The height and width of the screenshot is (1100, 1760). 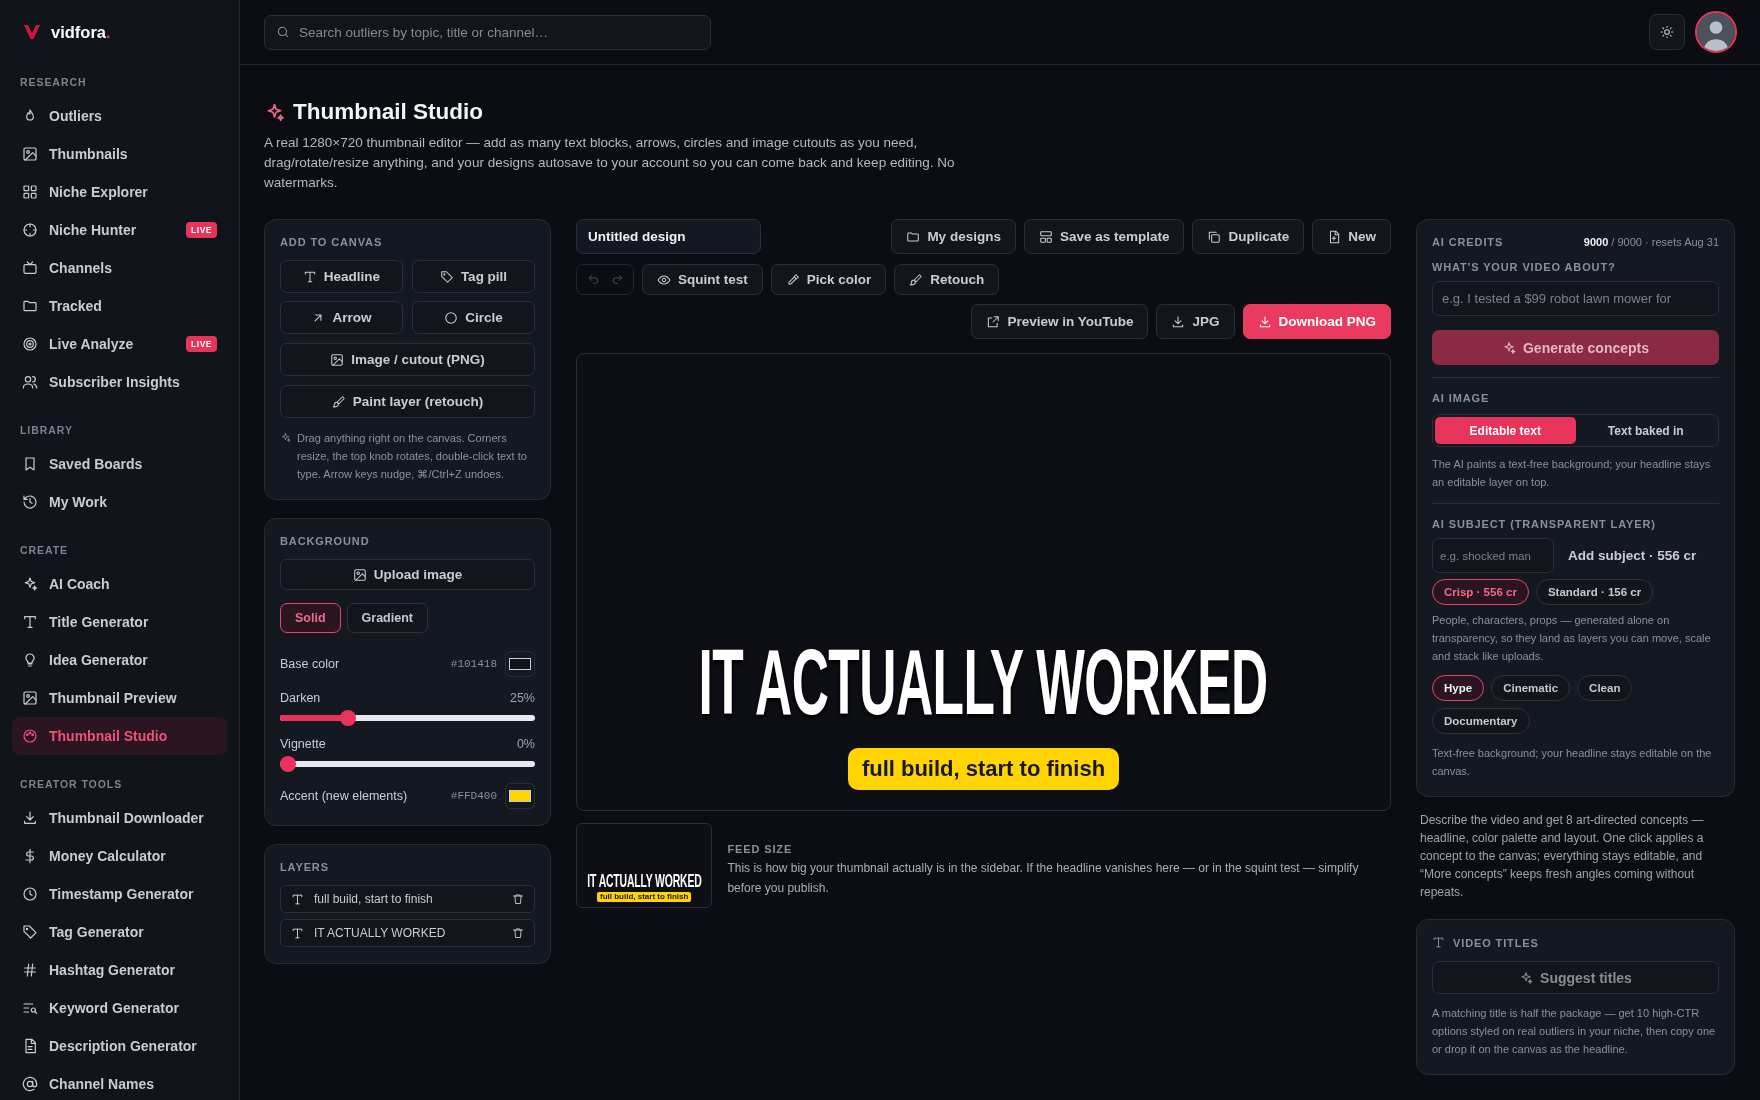 What do you see at coordinates (1060, 321) in the screenshot?
I see `export-button: Preview in YouTube` at bounding box center [1060, 321].